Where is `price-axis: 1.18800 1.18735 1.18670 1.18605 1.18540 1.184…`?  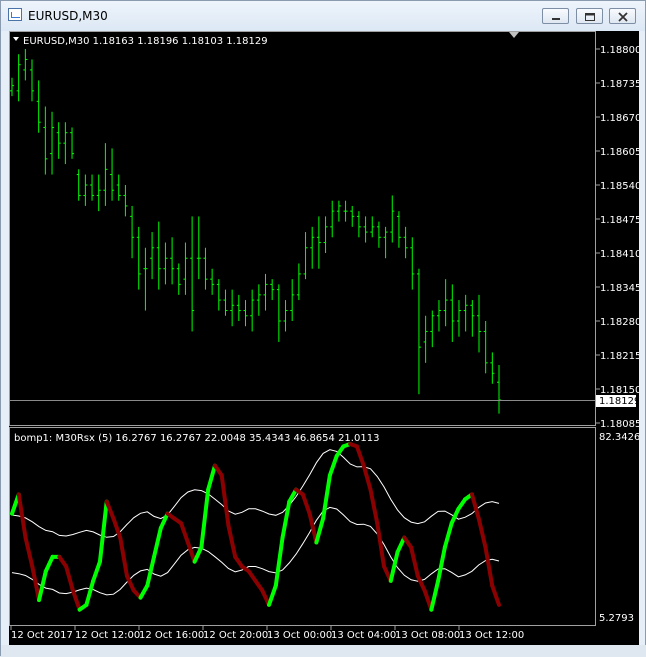 price-axis: 1.18800 1.18735 1.18670 1.18605 1.18540 1.184… is located at coordinates (617, 237).